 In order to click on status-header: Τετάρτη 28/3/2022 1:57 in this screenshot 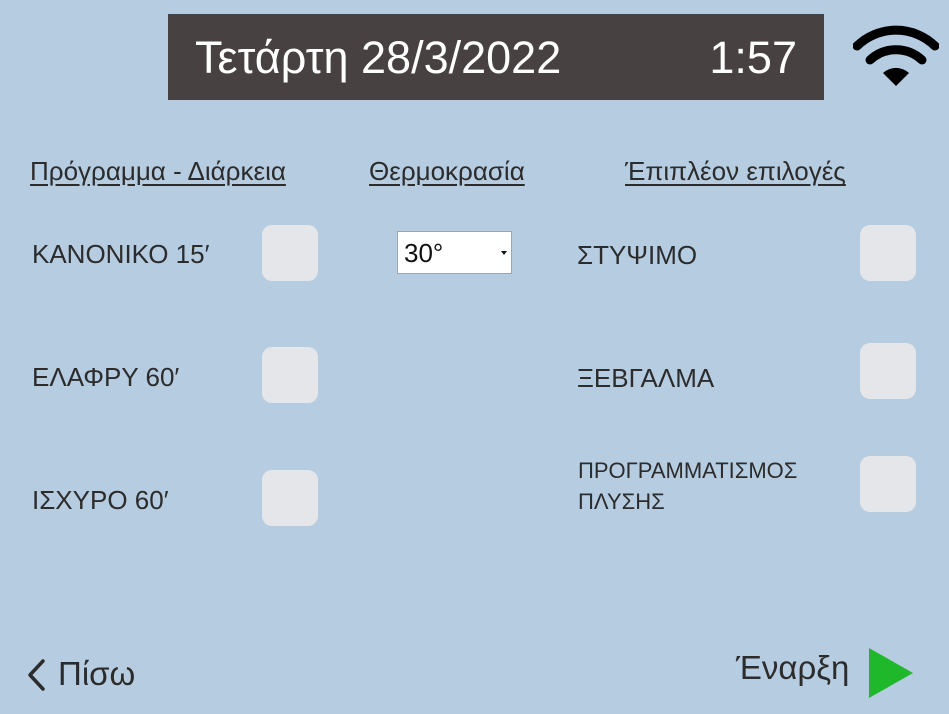, I will do `click(496, 57)`.